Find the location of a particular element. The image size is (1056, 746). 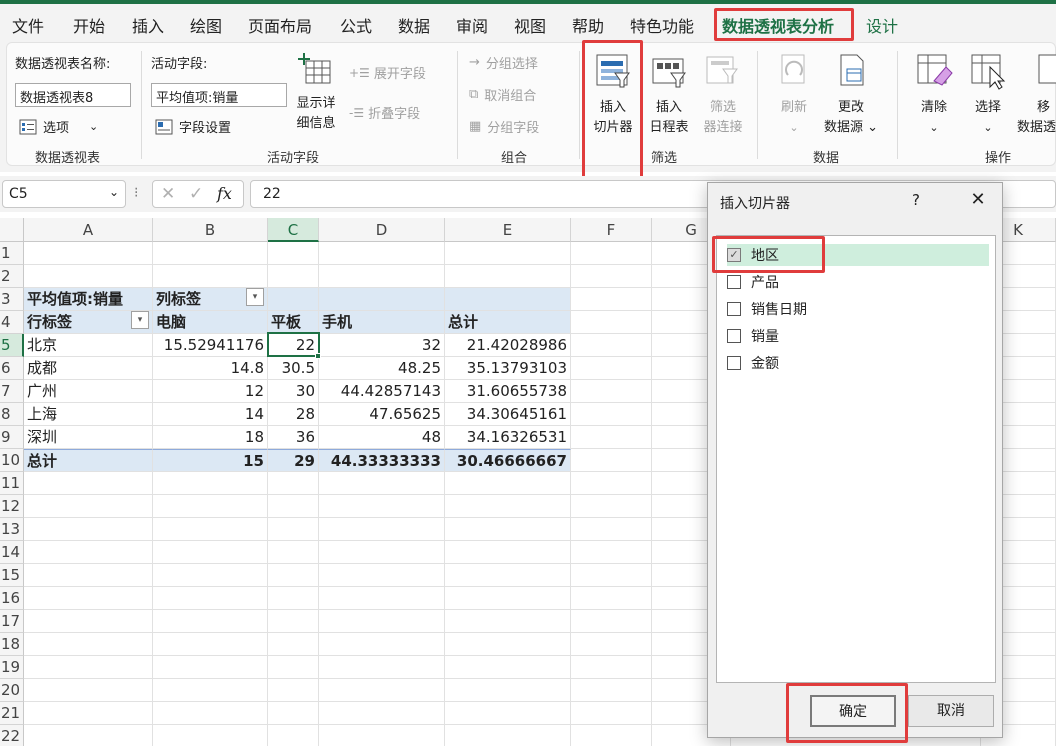

pivot-grand-total-value: 29 is located at coordinates (293, 460).